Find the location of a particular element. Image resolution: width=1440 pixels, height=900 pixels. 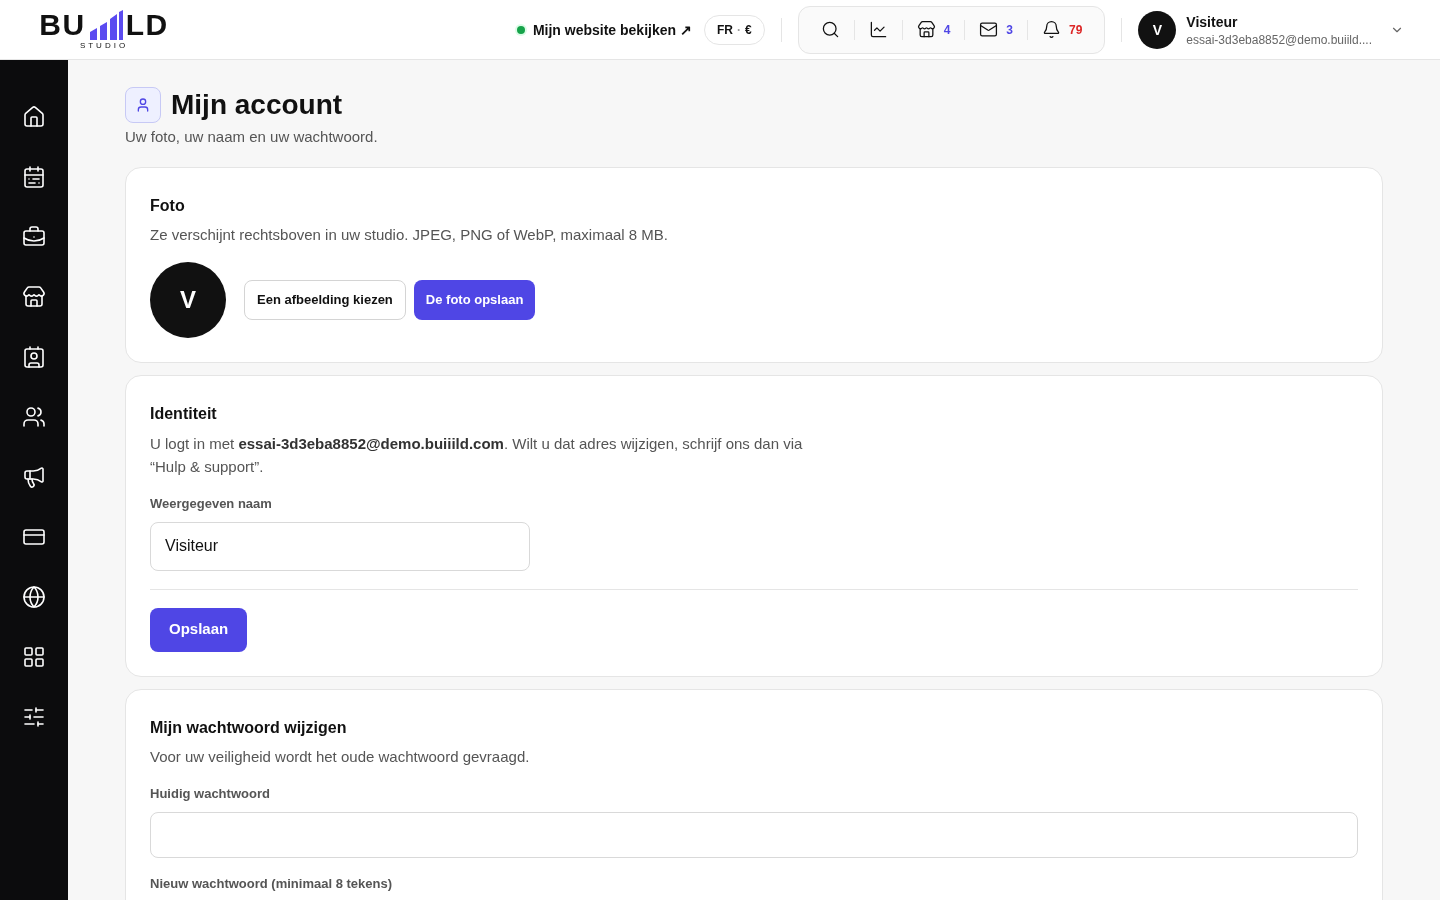

megaphone-icon is located at coordinates (34, 477).